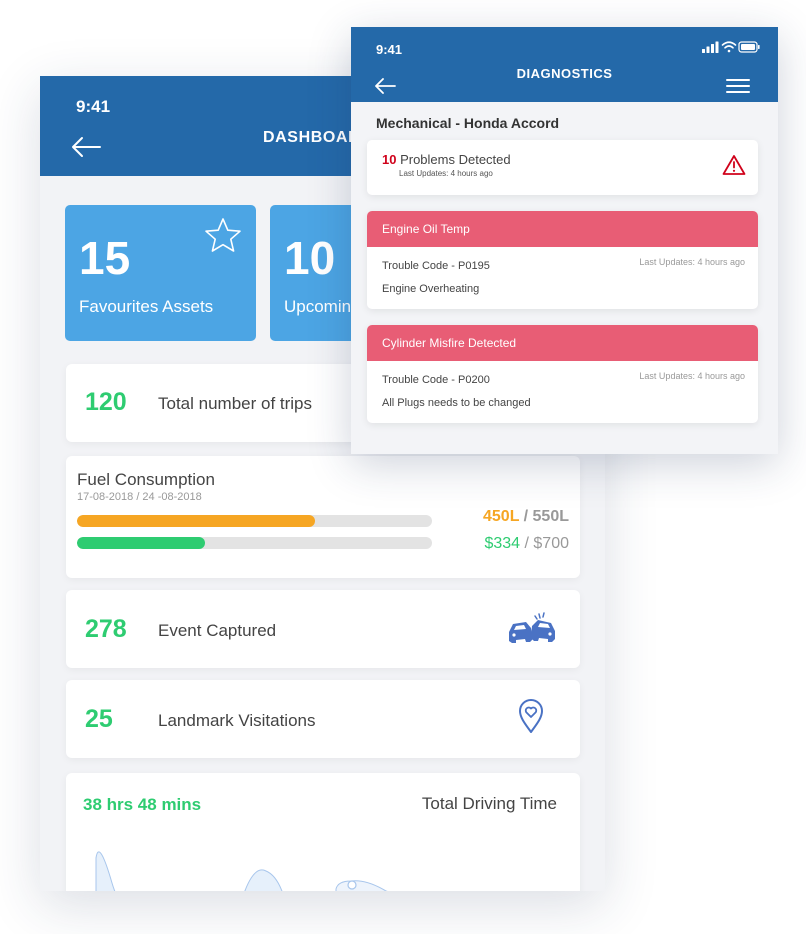 Image resolution: width=806 pixels, height=934 pixels. What do you see at coordinates (323, 832) in the screenshot?
I see `driving-time-card: 38 hrs 48 mins Total Driving Time` at bounding box center [323, 832].